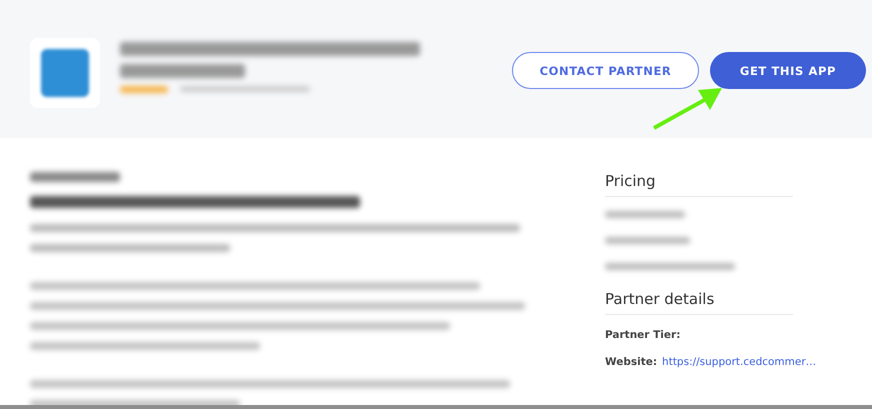  What do you see at coordinates (631, 182) in the screenshot?
I see `section-title: Pricing` at bounding box center [631, 182].